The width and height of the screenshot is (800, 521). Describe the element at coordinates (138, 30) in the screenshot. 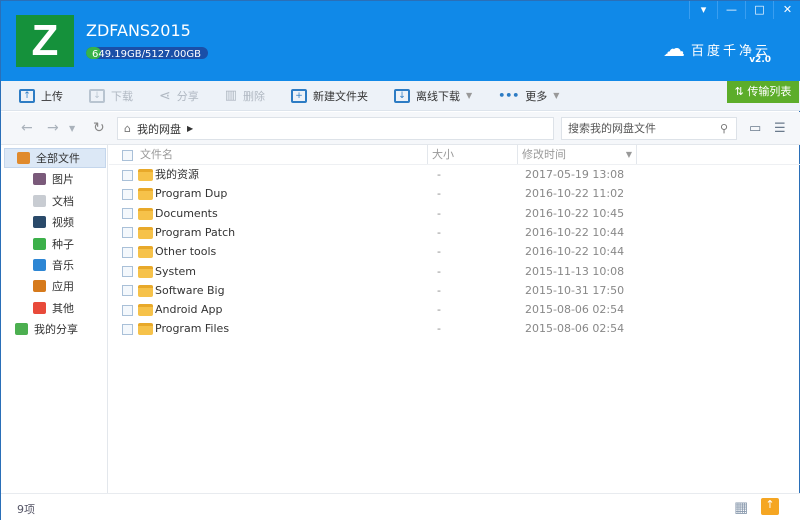

I see `username: ZDFANS2015` at that location.